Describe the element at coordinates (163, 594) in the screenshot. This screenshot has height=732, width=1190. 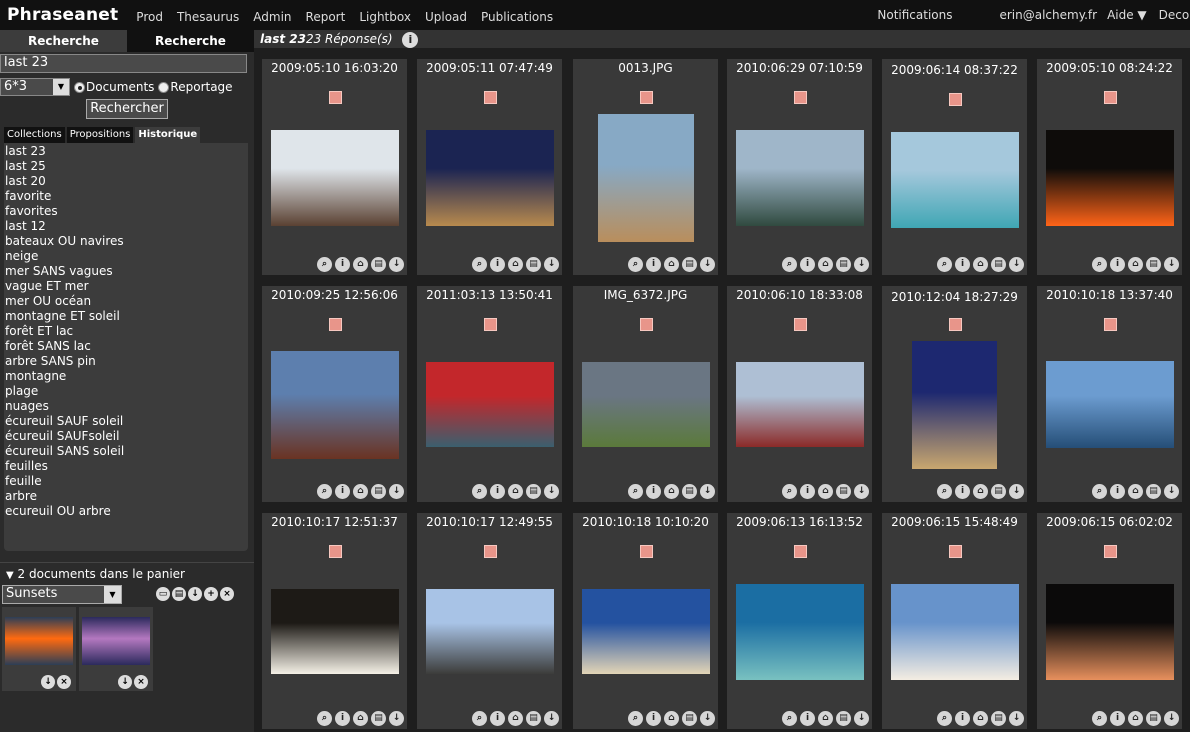
I see `monitor-icon: ▭` at that location.